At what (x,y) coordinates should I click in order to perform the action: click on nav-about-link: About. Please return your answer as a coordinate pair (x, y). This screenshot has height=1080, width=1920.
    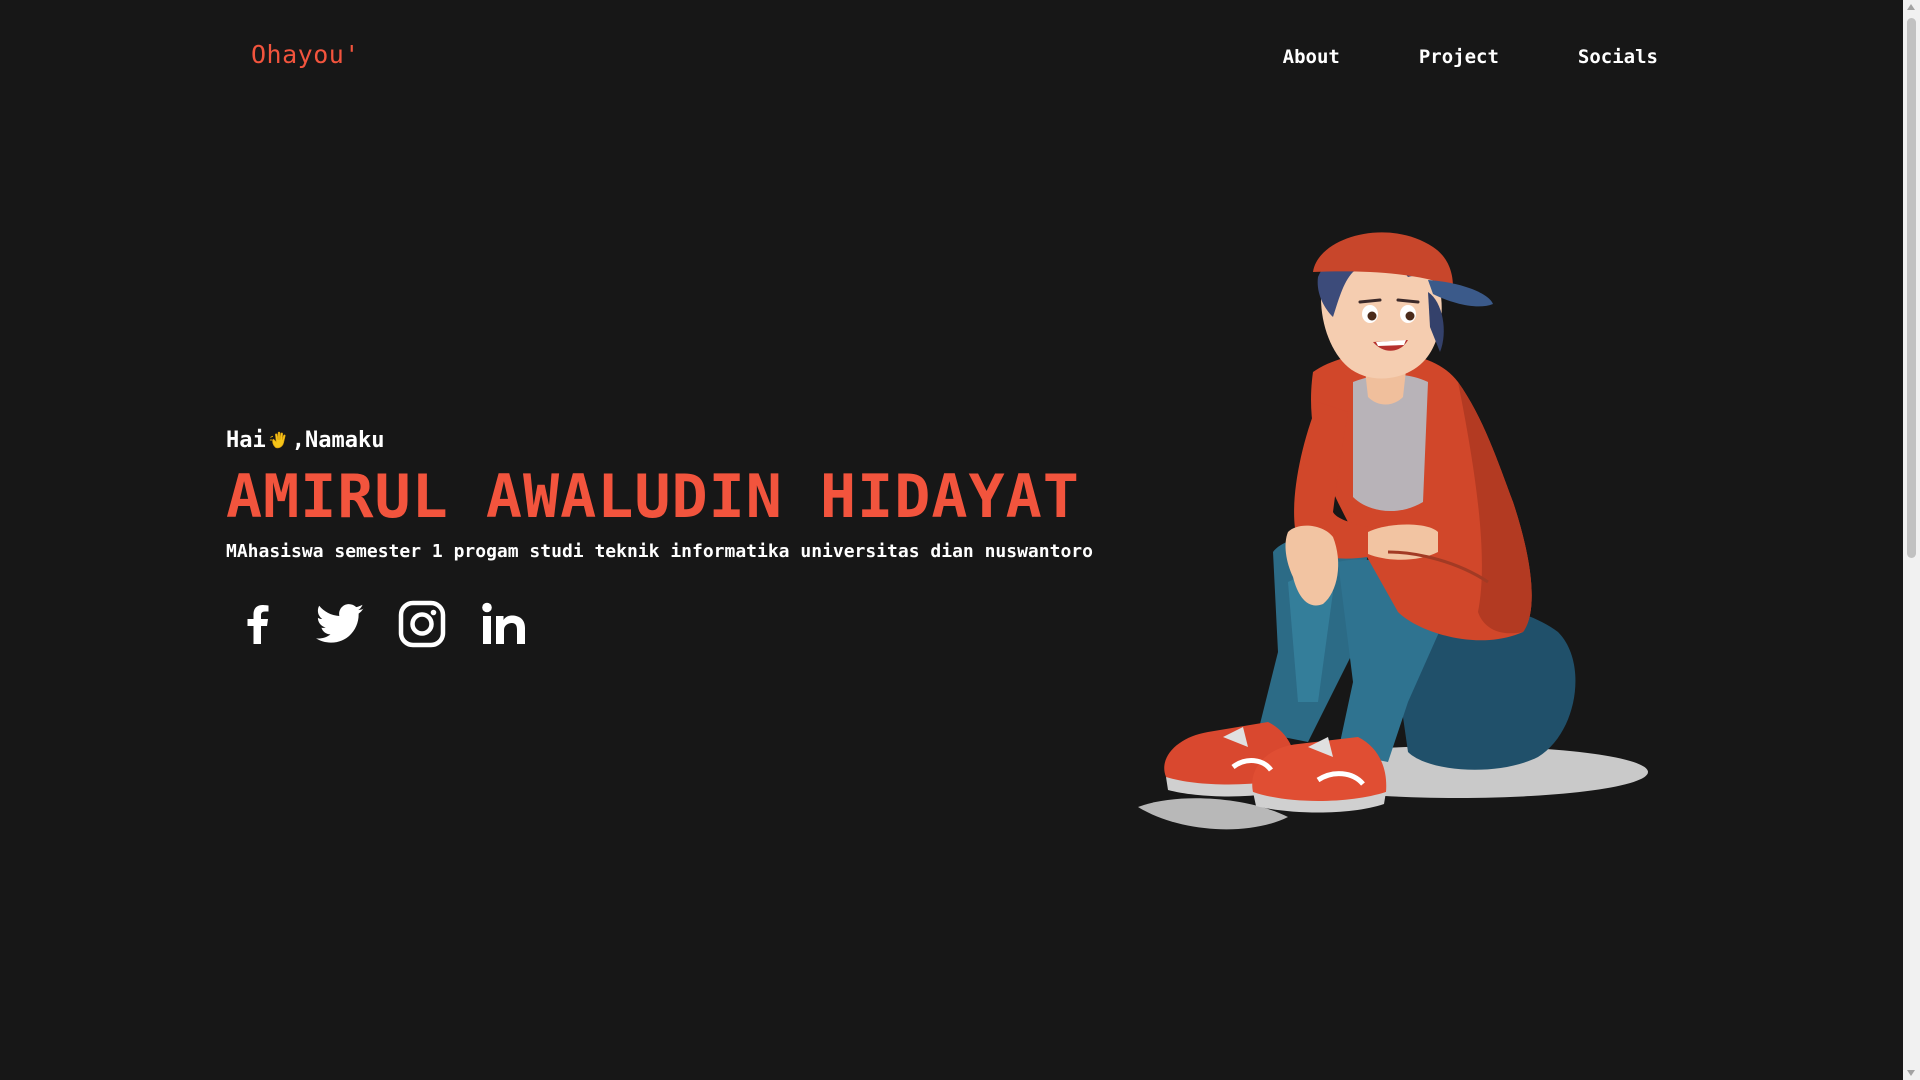
    Looking at the image, I should click on (1311, 57).